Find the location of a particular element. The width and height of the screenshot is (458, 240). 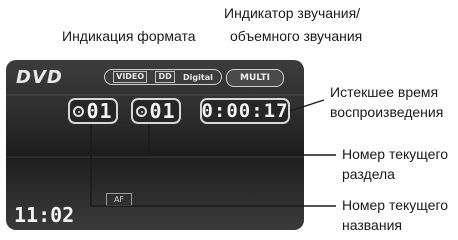

elapsed-time-leader is located at coordinates (307, 105).